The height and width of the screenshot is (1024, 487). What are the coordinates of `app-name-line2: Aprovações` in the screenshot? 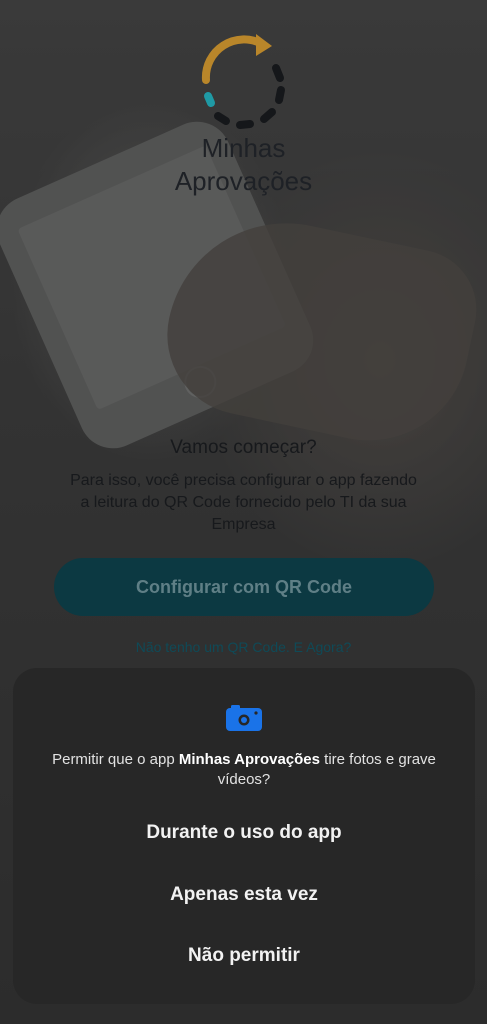 It's located at (243, 181).